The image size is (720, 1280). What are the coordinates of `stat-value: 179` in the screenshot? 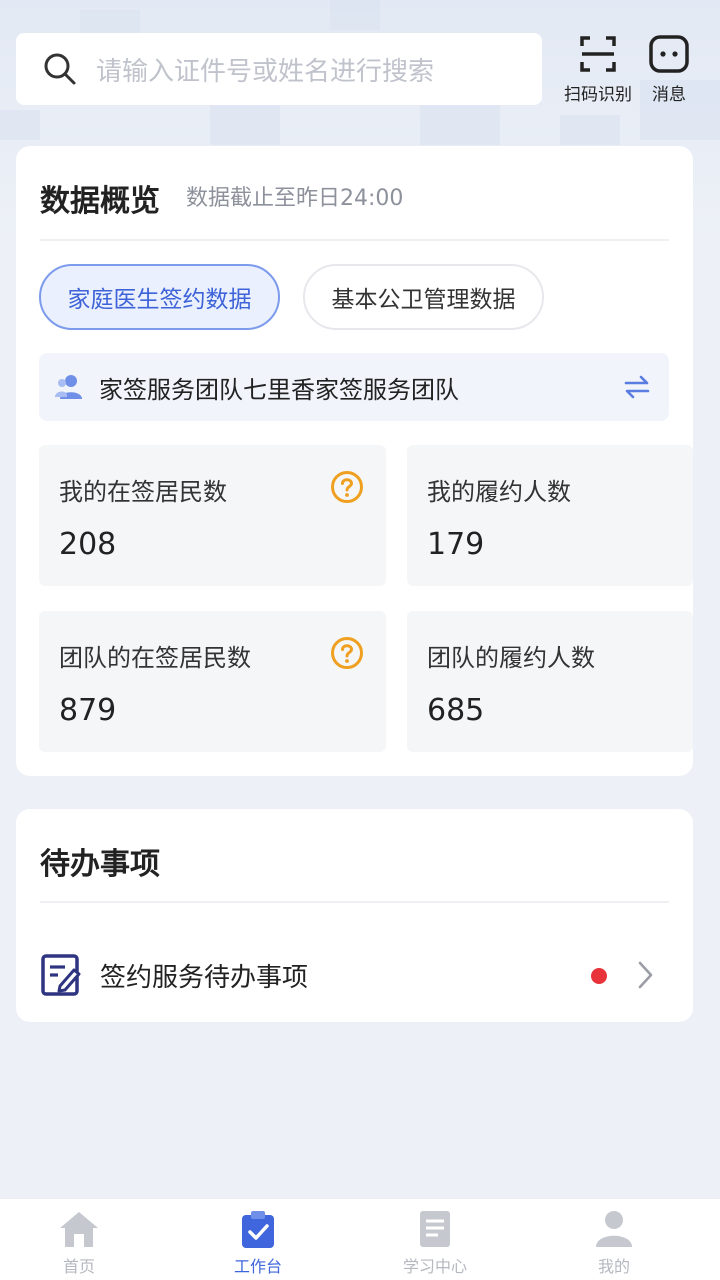 It's located at (456, 544).